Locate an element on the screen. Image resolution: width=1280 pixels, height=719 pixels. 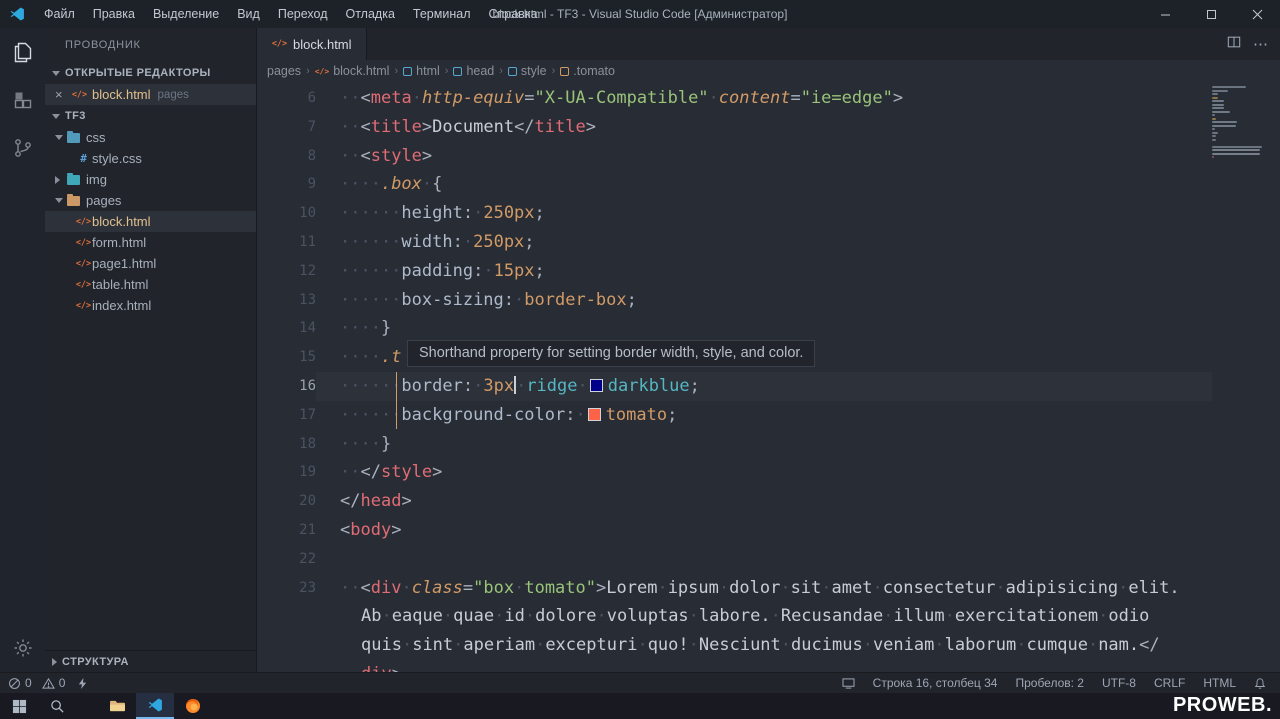
code-line: 14 ····} is located at coordinates (768, 328).